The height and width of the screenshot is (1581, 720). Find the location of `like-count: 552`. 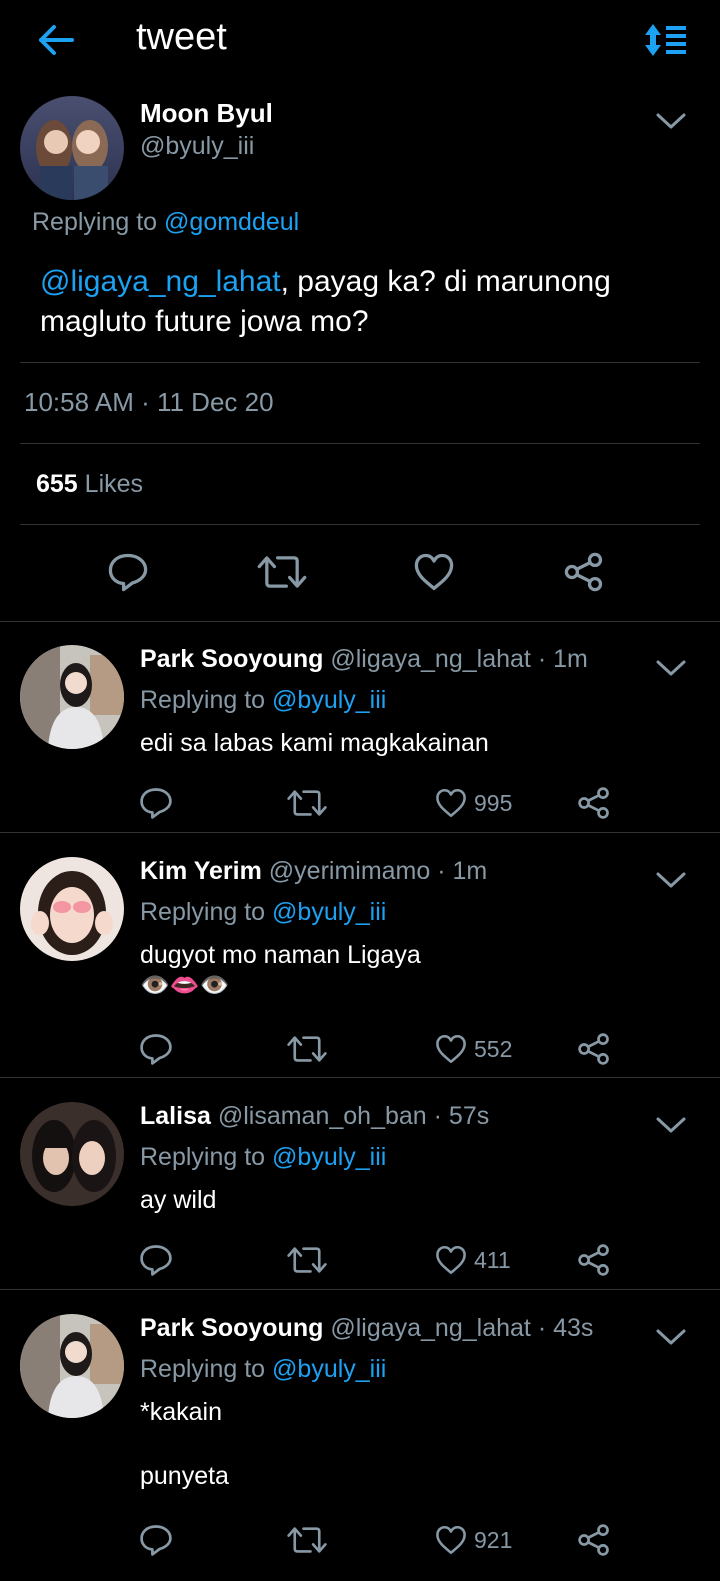

like-count: 552 is located at coordinates (493, 1048).